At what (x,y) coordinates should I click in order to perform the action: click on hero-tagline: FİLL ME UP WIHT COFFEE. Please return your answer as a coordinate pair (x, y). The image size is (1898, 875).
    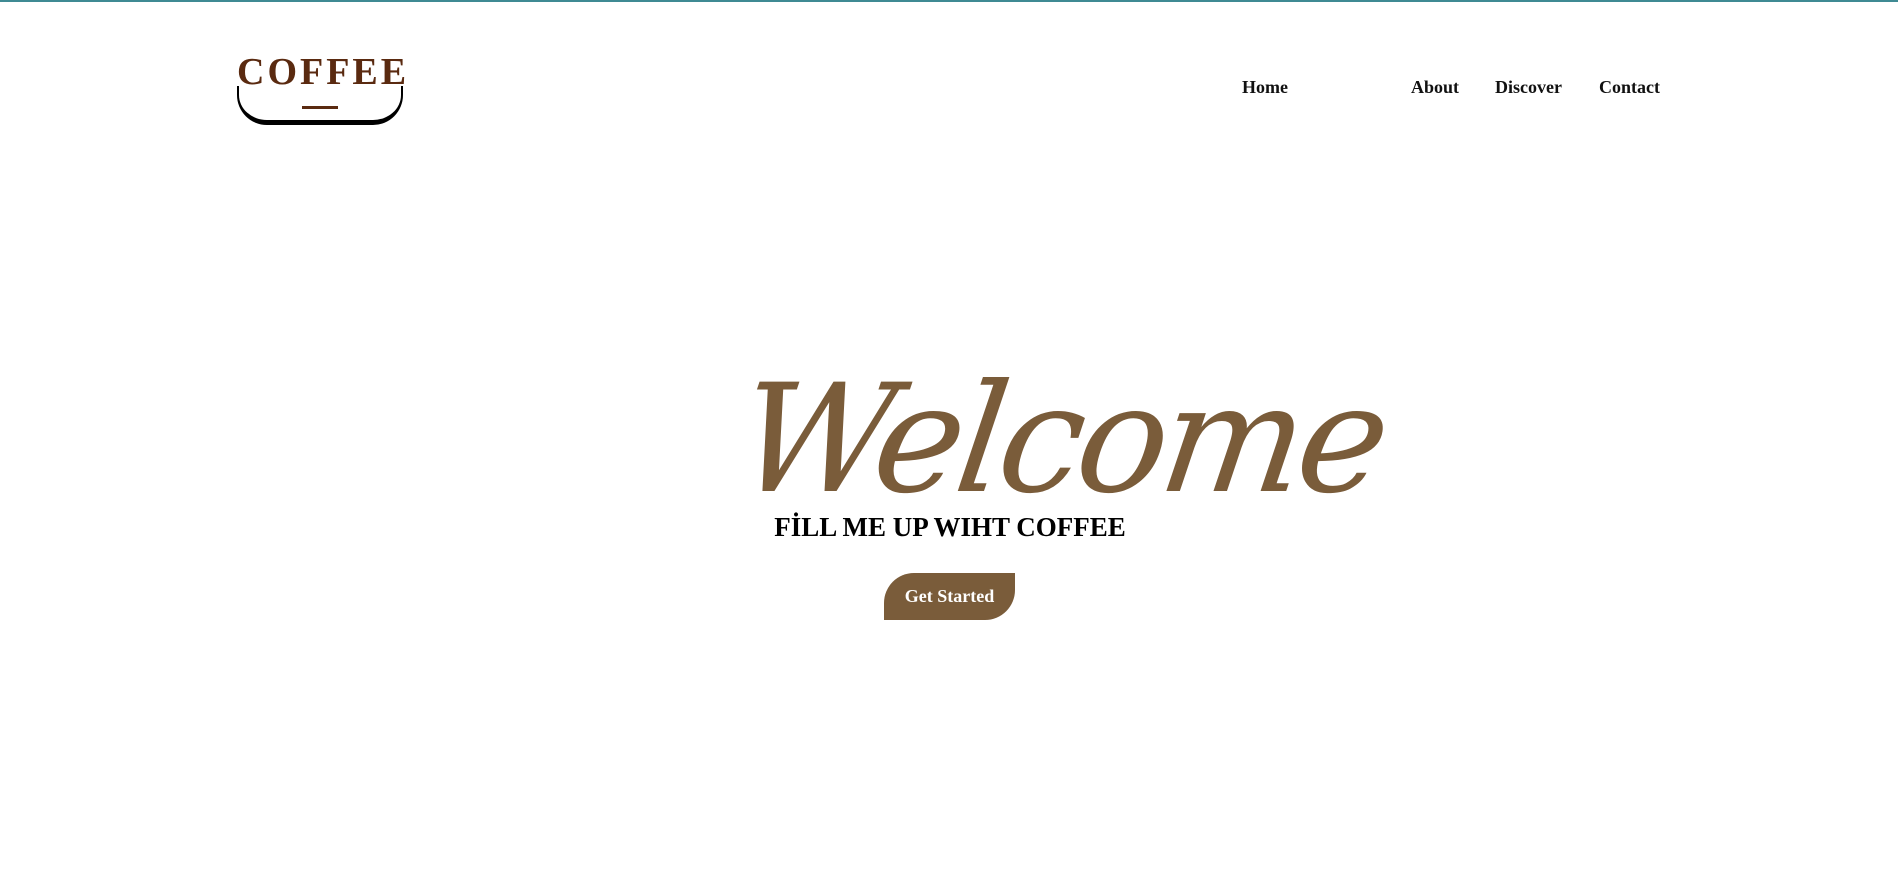
    Looking at the image, I should click on (950, 527).